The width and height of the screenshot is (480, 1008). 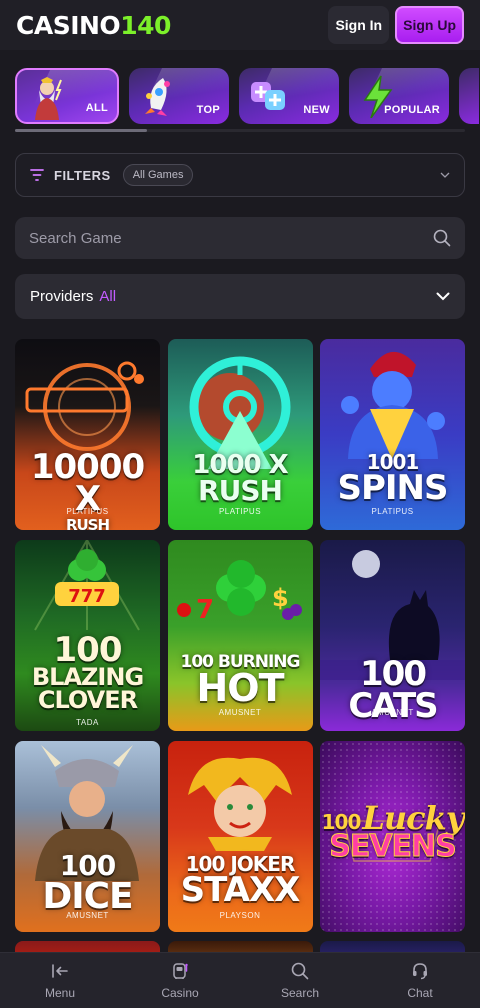 What do you see at coordinates (157, 97) in the screenshot?
I see `rocket-icon` at bounding box center [157, 97].